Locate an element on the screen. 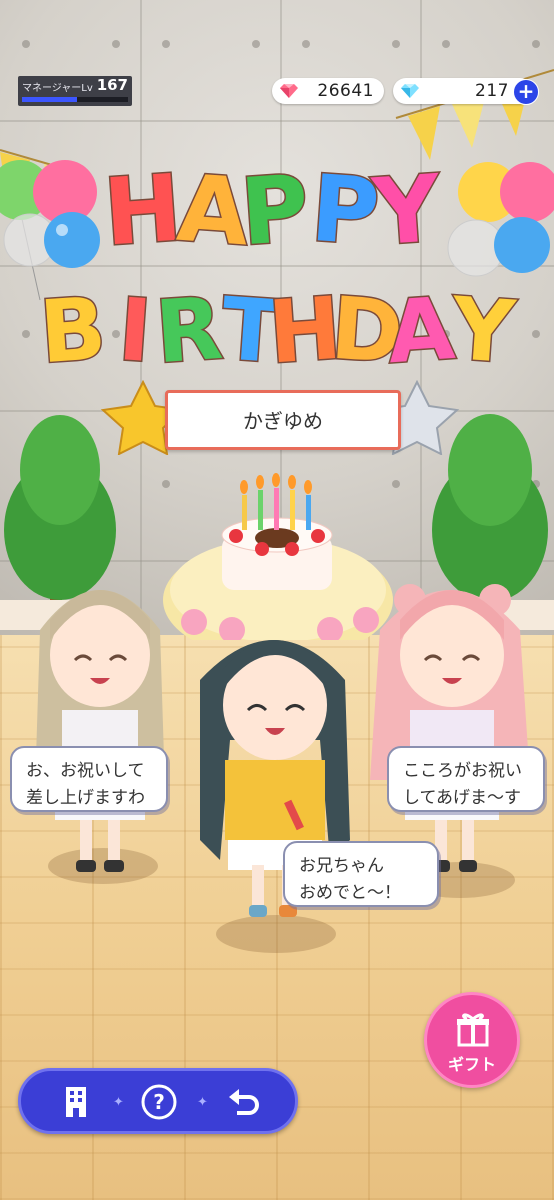 This screenshot has height=1200, width=554. title-letter: H is located at coordinates (143, 211).